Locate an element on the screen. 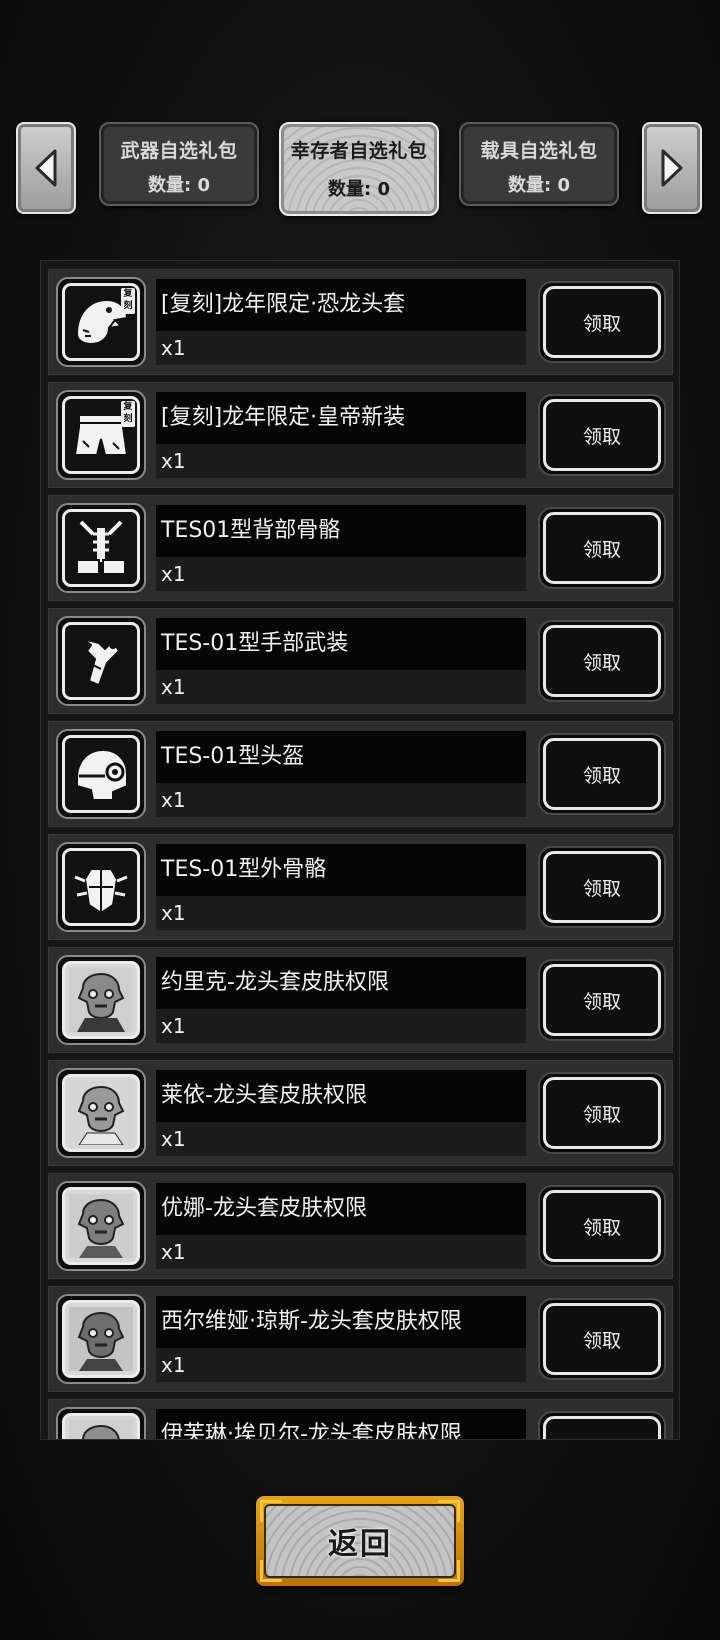 This screenshot has width=720, height=1640. item-info: TES-01型头盔 x1 is located at coordinates (341, 774).